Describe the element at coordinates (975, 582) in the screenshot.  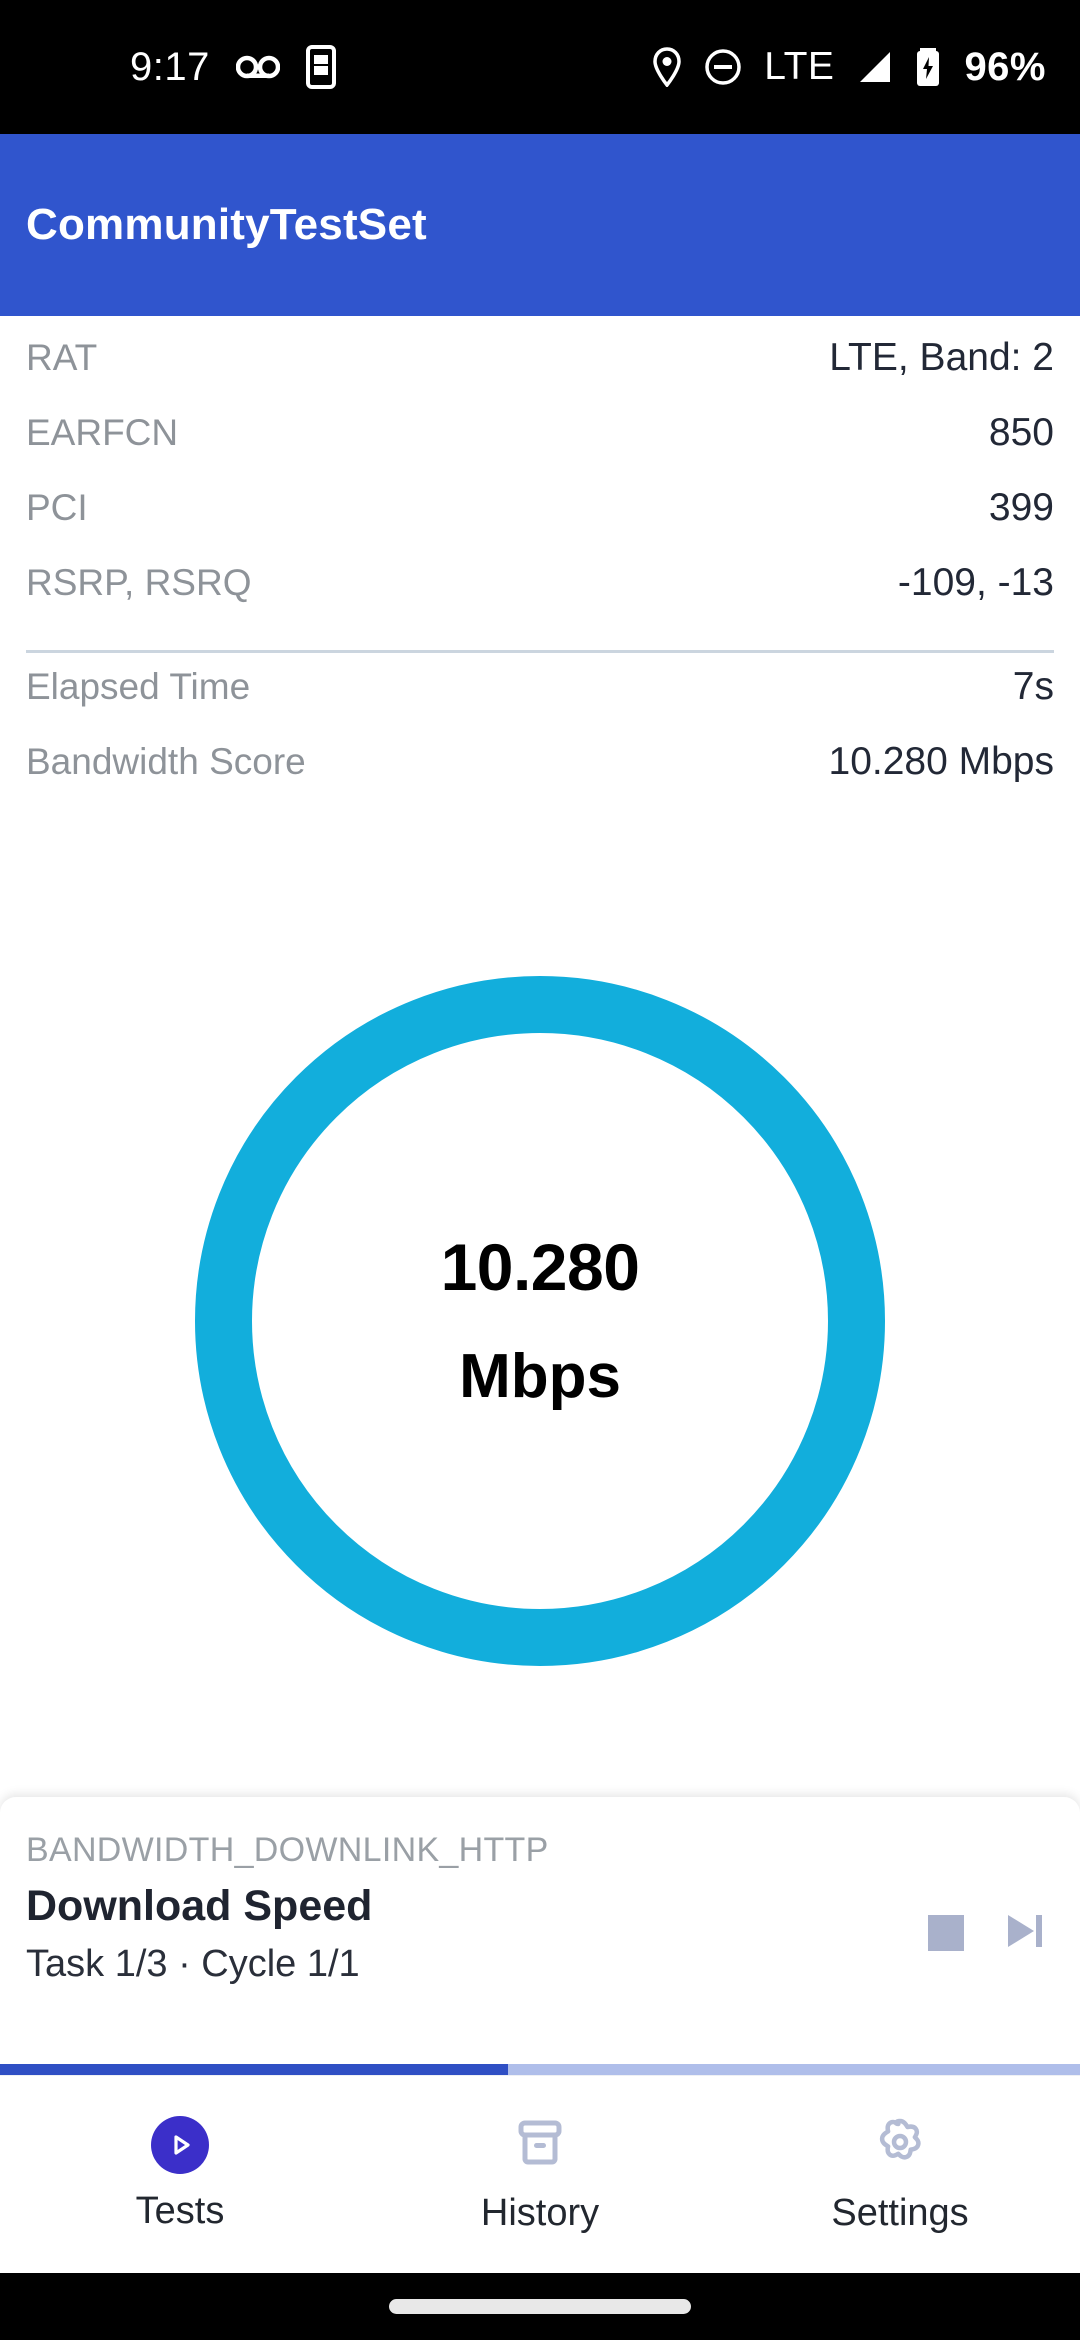
I see `info-value-rsrp-rsrq: -109, -13` at that location.